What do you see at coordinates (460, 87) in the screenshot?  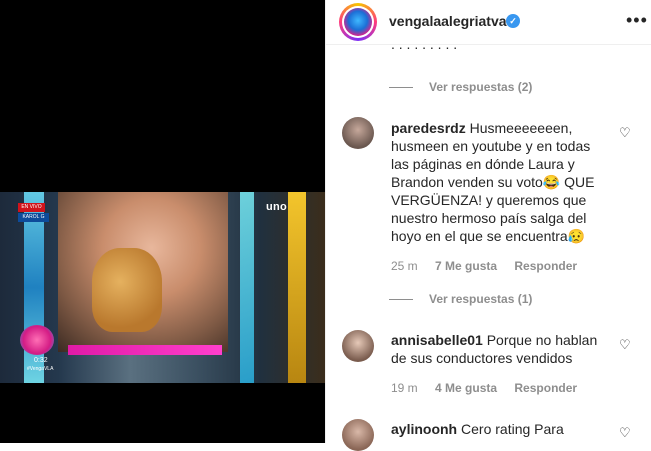 I see `view-replies-link: Ver respuestas (2)` at bounding box center [460, 87].